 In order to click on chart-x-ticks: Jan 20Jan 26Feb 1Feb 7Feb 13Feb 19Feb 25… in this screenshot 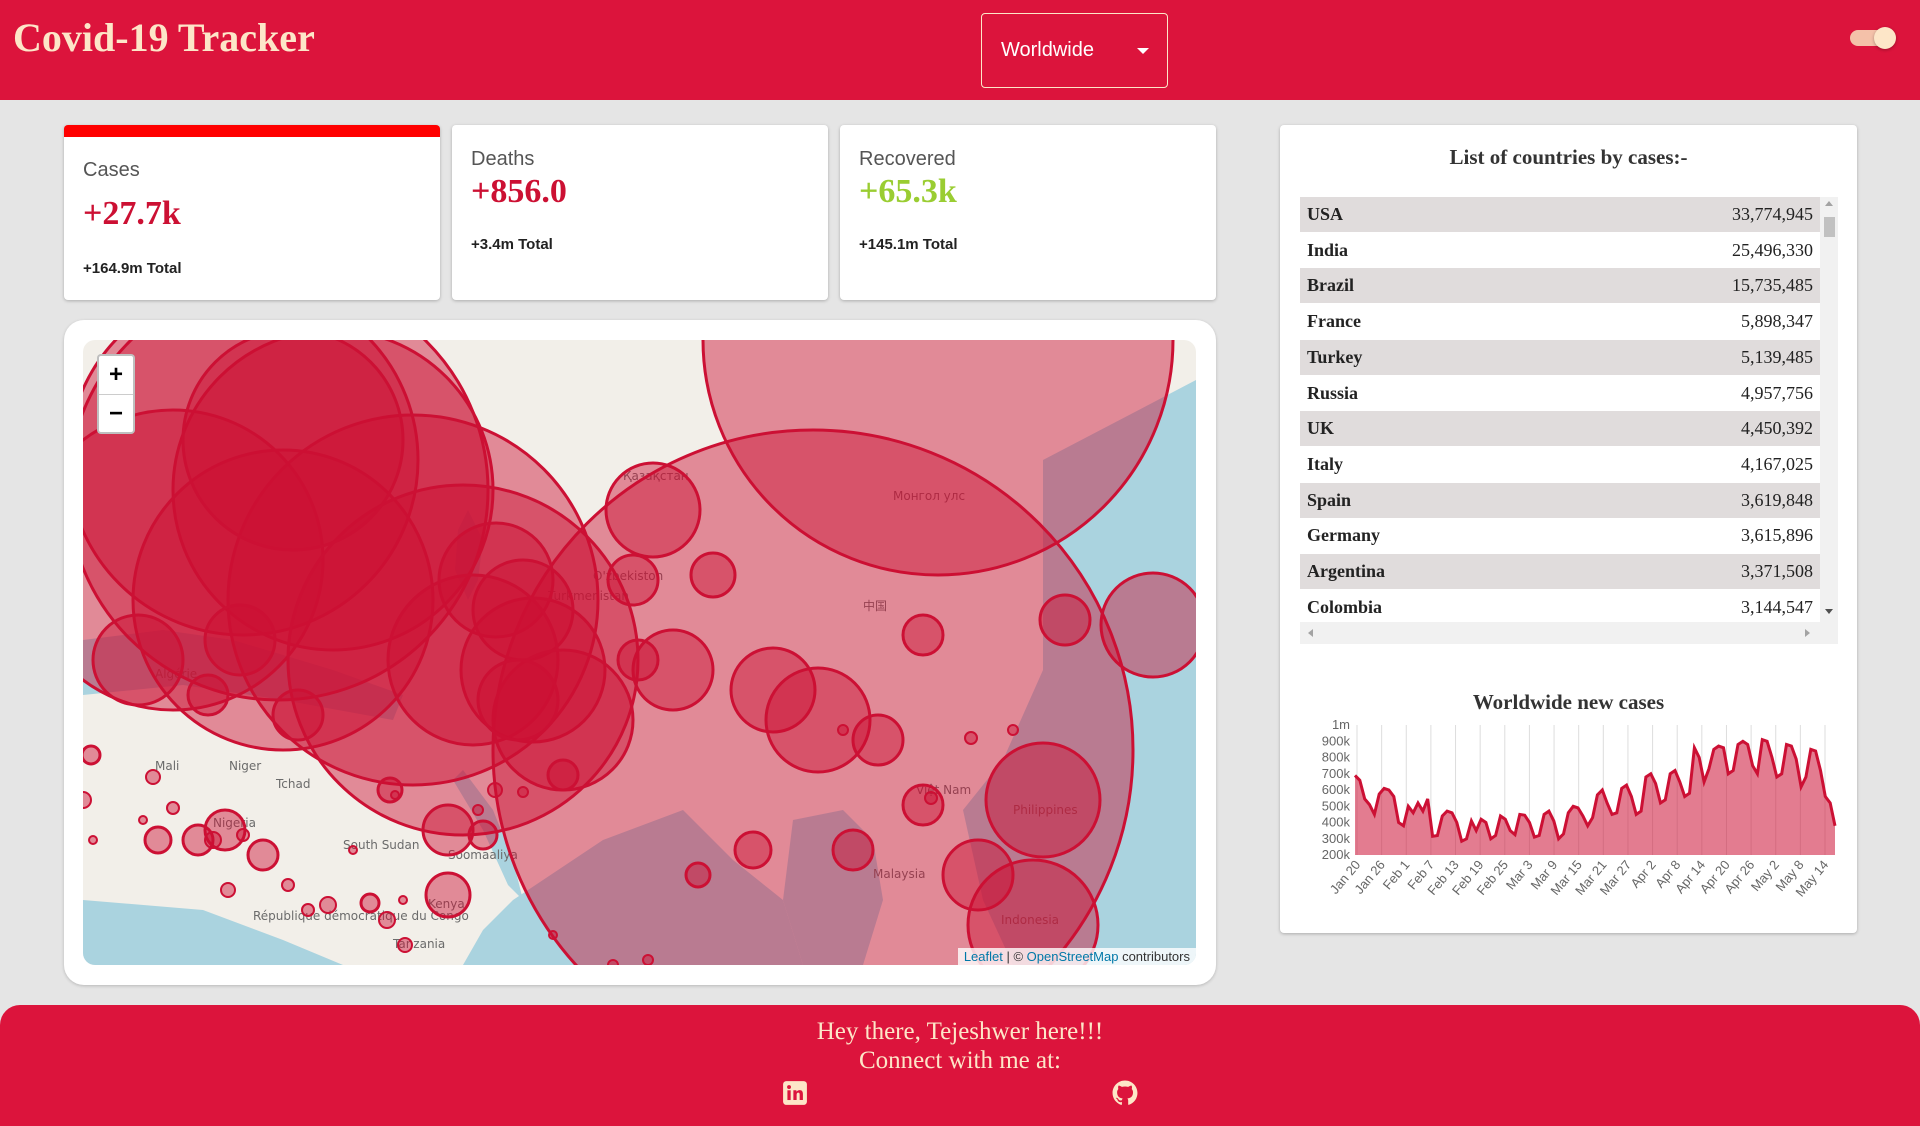, I will do `click(1579, 878)`.